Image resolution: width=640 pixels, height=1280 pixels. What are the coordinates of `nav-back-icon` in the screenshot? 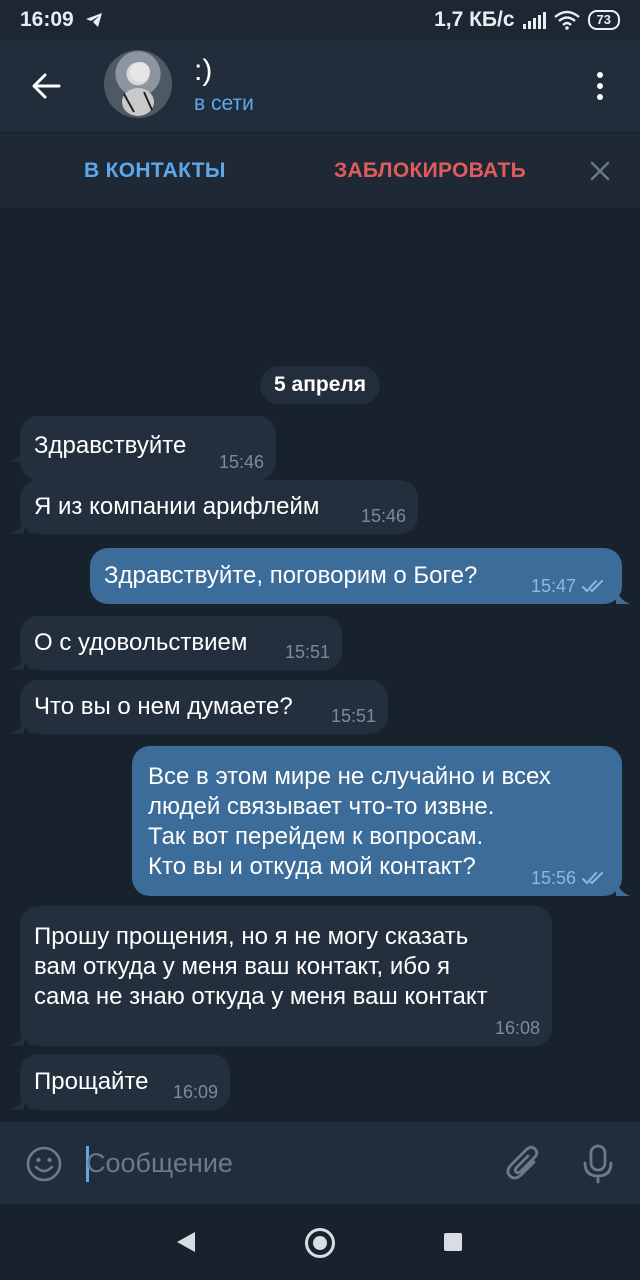 It's located at (186, 1242).